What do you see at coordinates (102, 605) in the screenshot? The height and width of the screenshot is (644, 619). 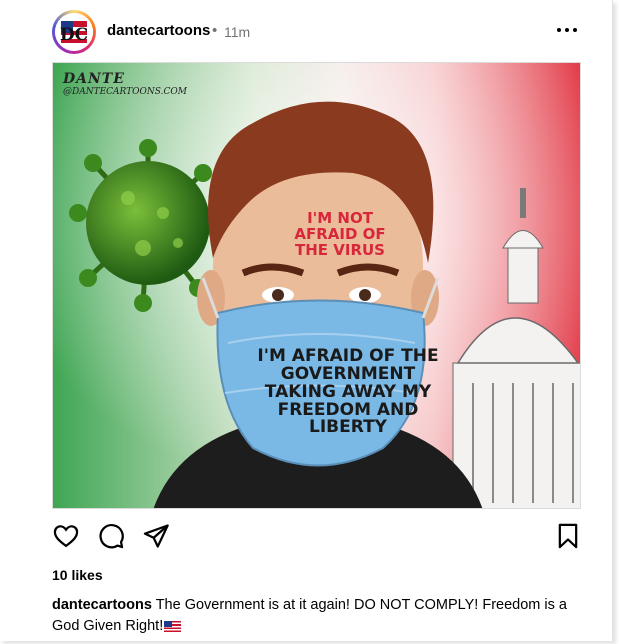 I see `caption-username: dantecartoons` at bounding box center [102, 605].